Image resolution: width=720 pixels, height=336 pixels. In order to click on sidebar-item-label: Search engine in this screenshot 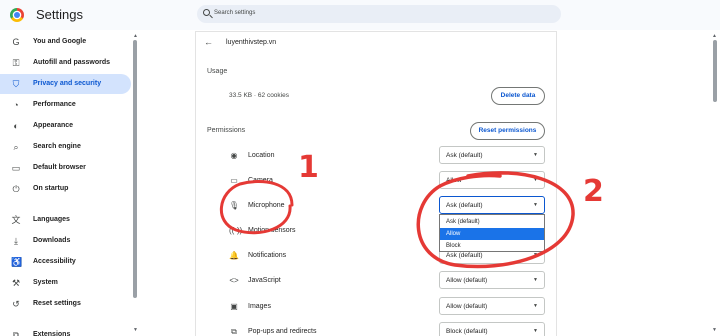, I will do `click(57, 146)`.